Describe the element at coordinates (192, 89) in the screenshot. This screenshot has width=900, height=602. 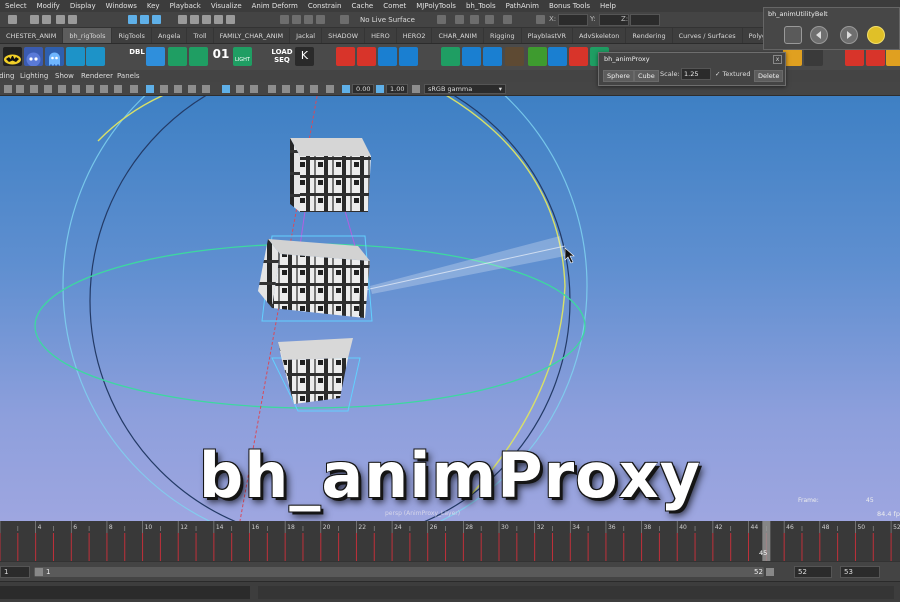
I see `lights-icon` at that location.